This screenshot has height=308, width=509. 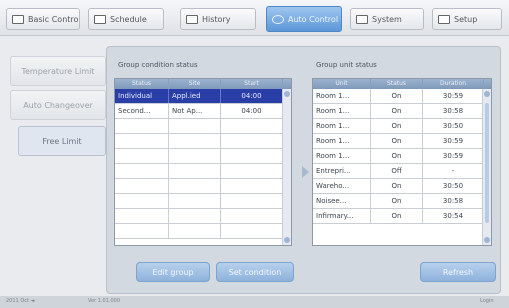 I want to click on scroll-thumb, so click(x=487, y=163).